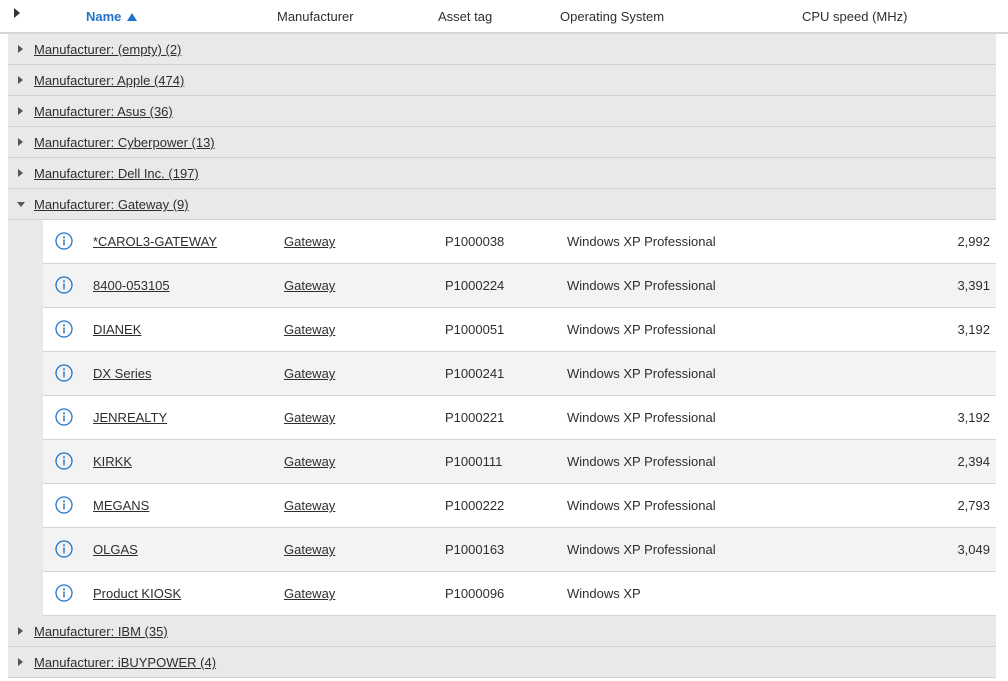  What do you see at coordinates (130, 417) in the screenshot?
I see `row-name-link: JENREALTY` at bounding box center [130, 417].